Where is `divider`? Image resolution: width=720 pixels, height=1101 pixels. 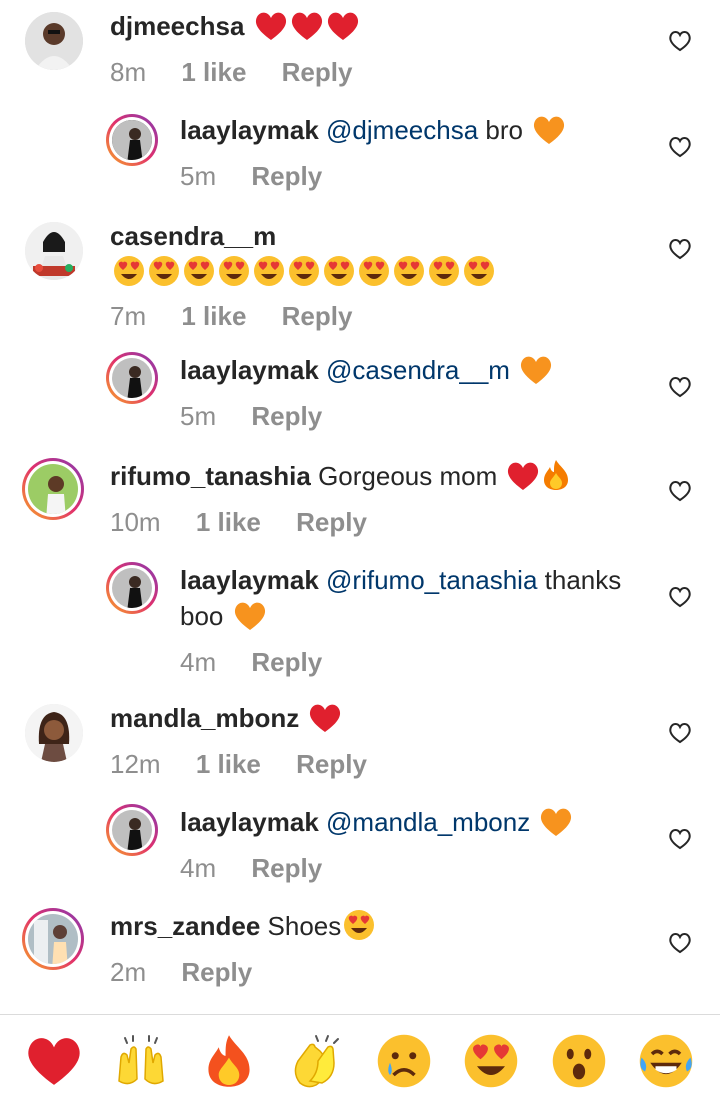
divider is located at coordinates (360, 1014).